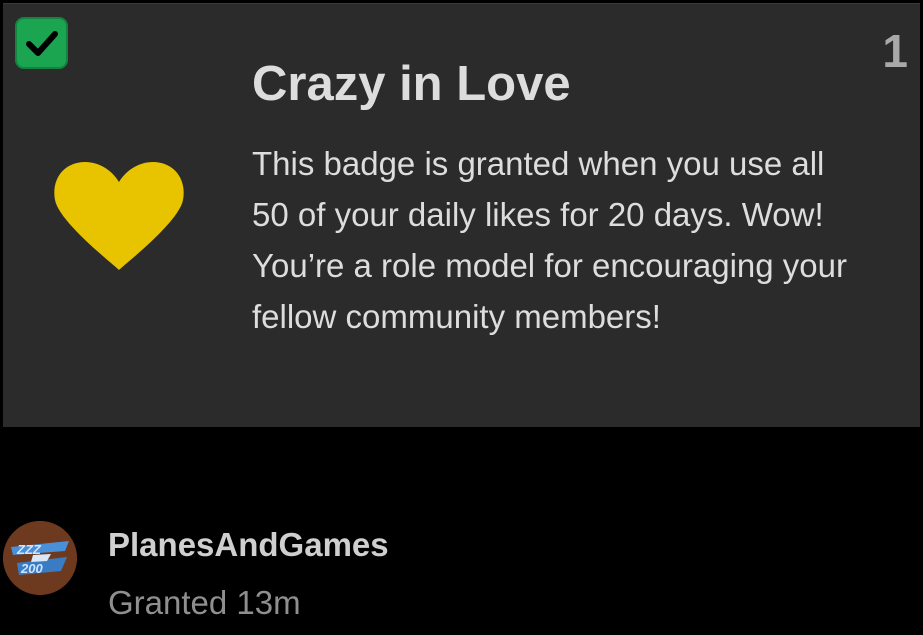 This screenshot has width=923, height=635. What do you see at coordinates (411, 84) in the screenshot?
I see `badge-title: Crazy in Love` at bounding box center [411, 84].